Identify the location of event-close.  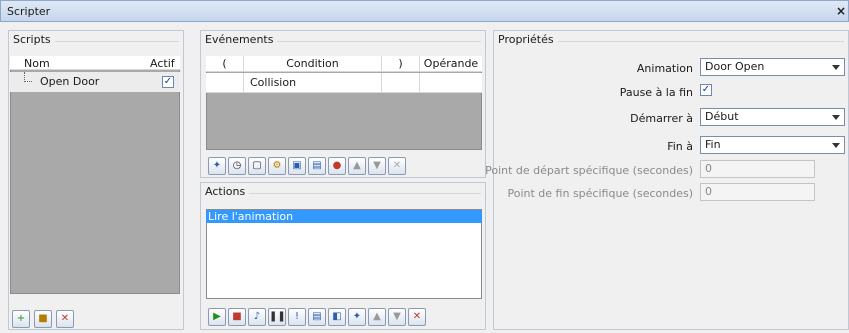
(401, 83).